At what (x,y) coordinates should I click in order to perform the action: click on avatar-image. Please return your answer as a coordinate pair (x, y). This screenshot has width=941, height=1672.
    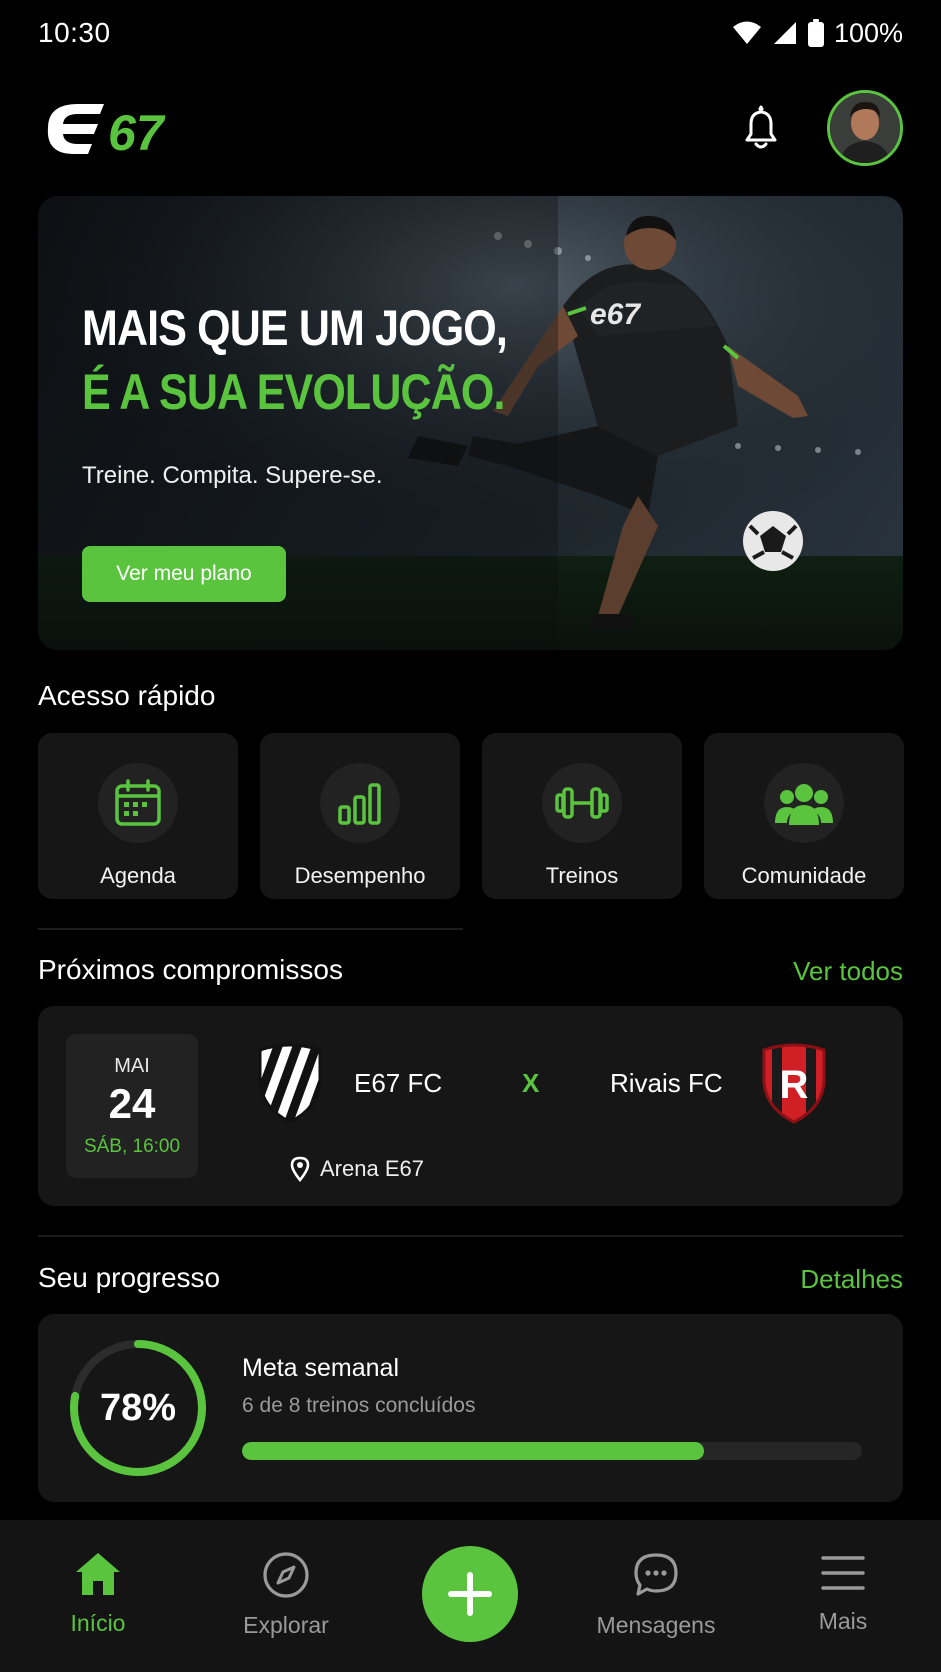
    Looking at the image, I should click on (865, 128).